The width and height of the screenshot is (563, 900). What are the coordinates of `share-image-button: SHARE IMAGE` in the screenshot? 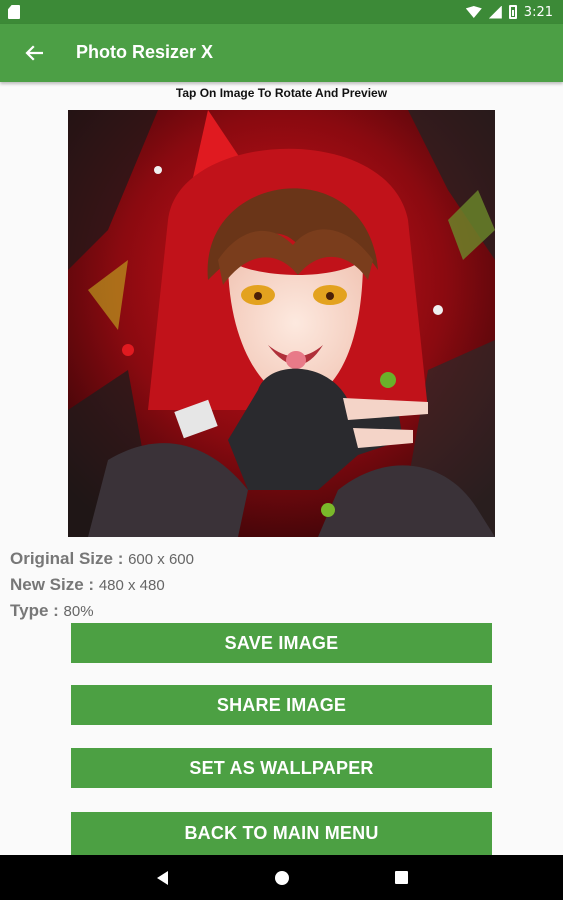 It's located at (281, 705).